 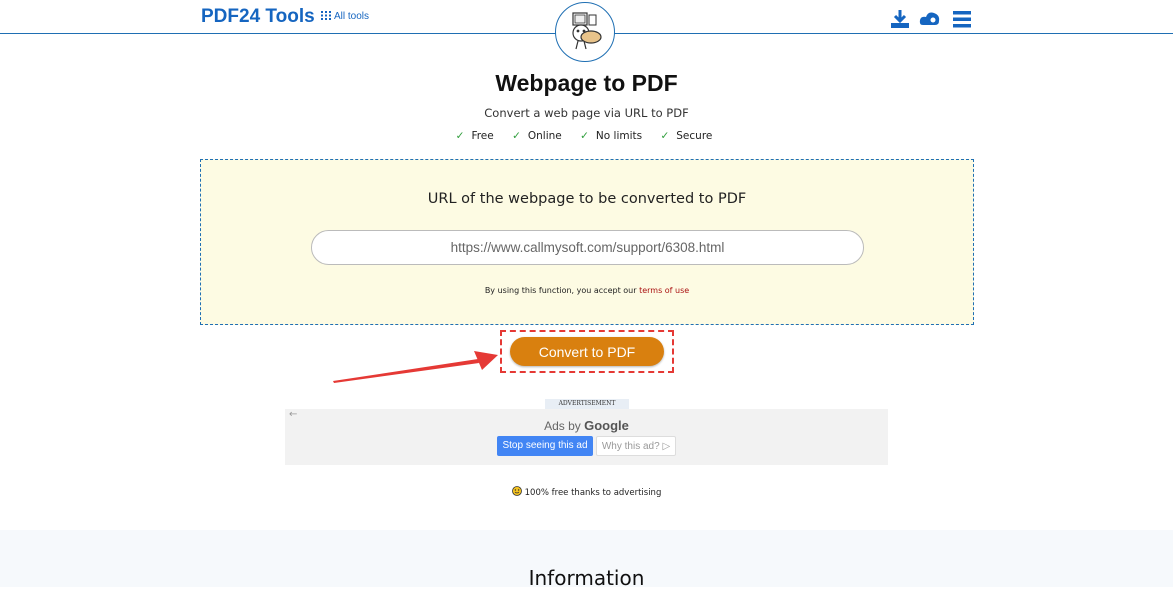 What do you see at coordinates (474, 136) in the screenshot?
I see `feature-item: ✓ Free` at bounding box center [474, 136].